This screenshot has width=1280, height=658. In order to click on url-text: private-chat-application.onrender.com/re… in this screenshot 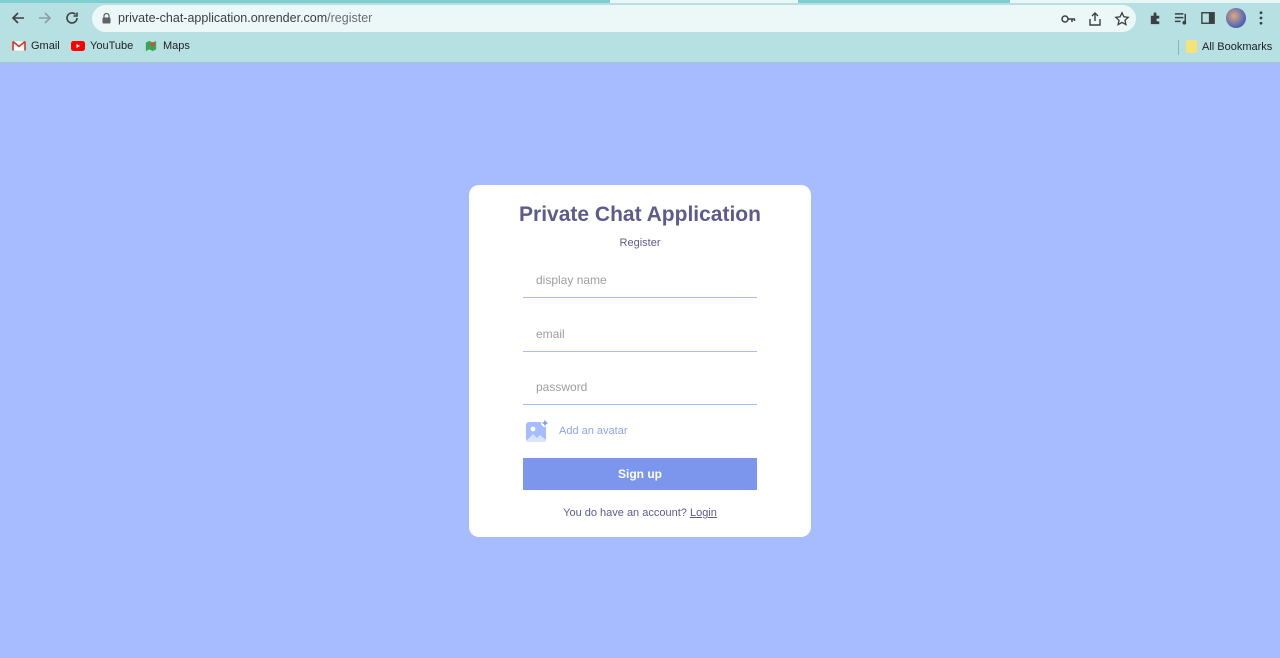, I will do `click(245, 18)`.